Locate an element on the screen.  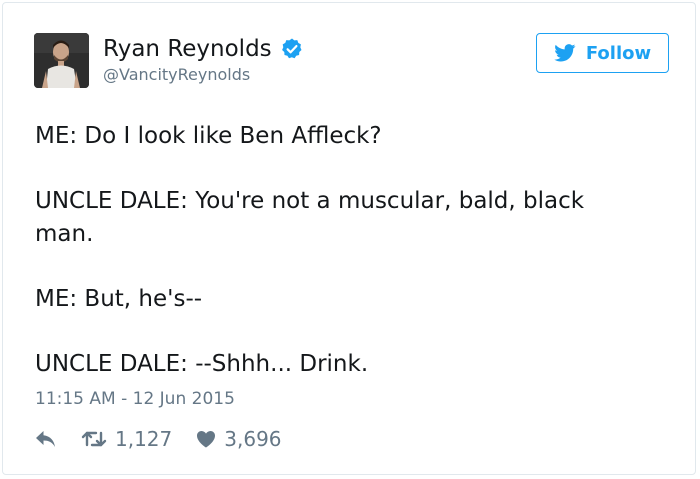
retweet-button: 1,127 is located at coordinates (126, 439).